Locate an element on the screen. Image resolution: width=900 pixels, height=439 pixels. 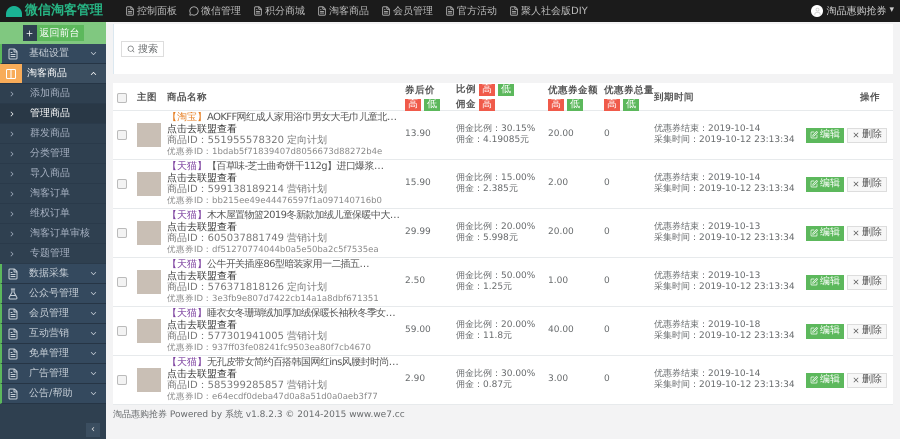
commission: 佣金：2.385元 is located at coordinates (487, 190).